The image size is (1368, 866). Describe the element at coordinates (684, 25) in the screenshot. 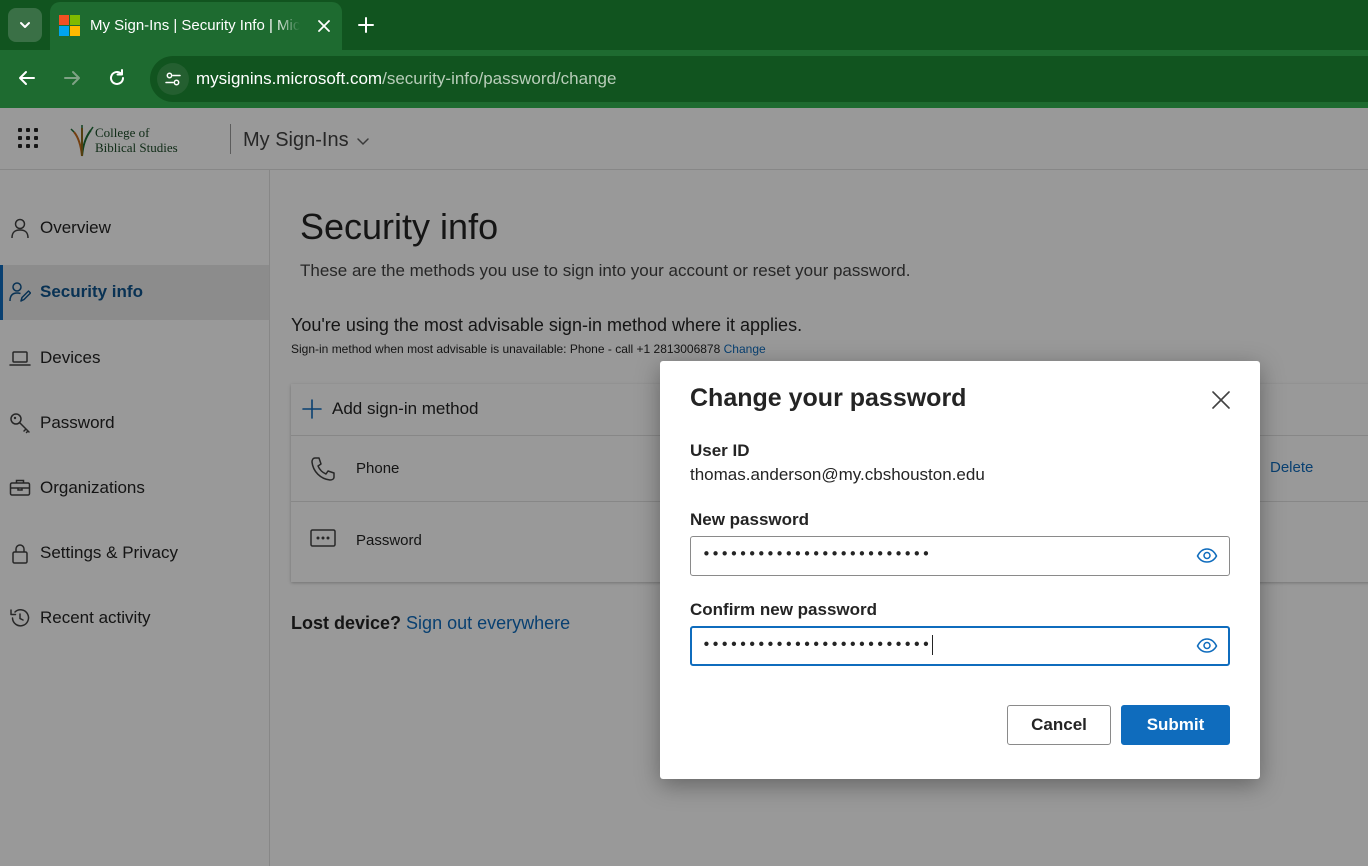

I see `browser-tab-bar: My Sign-Ins | Security Info | Microsoft` at that location.